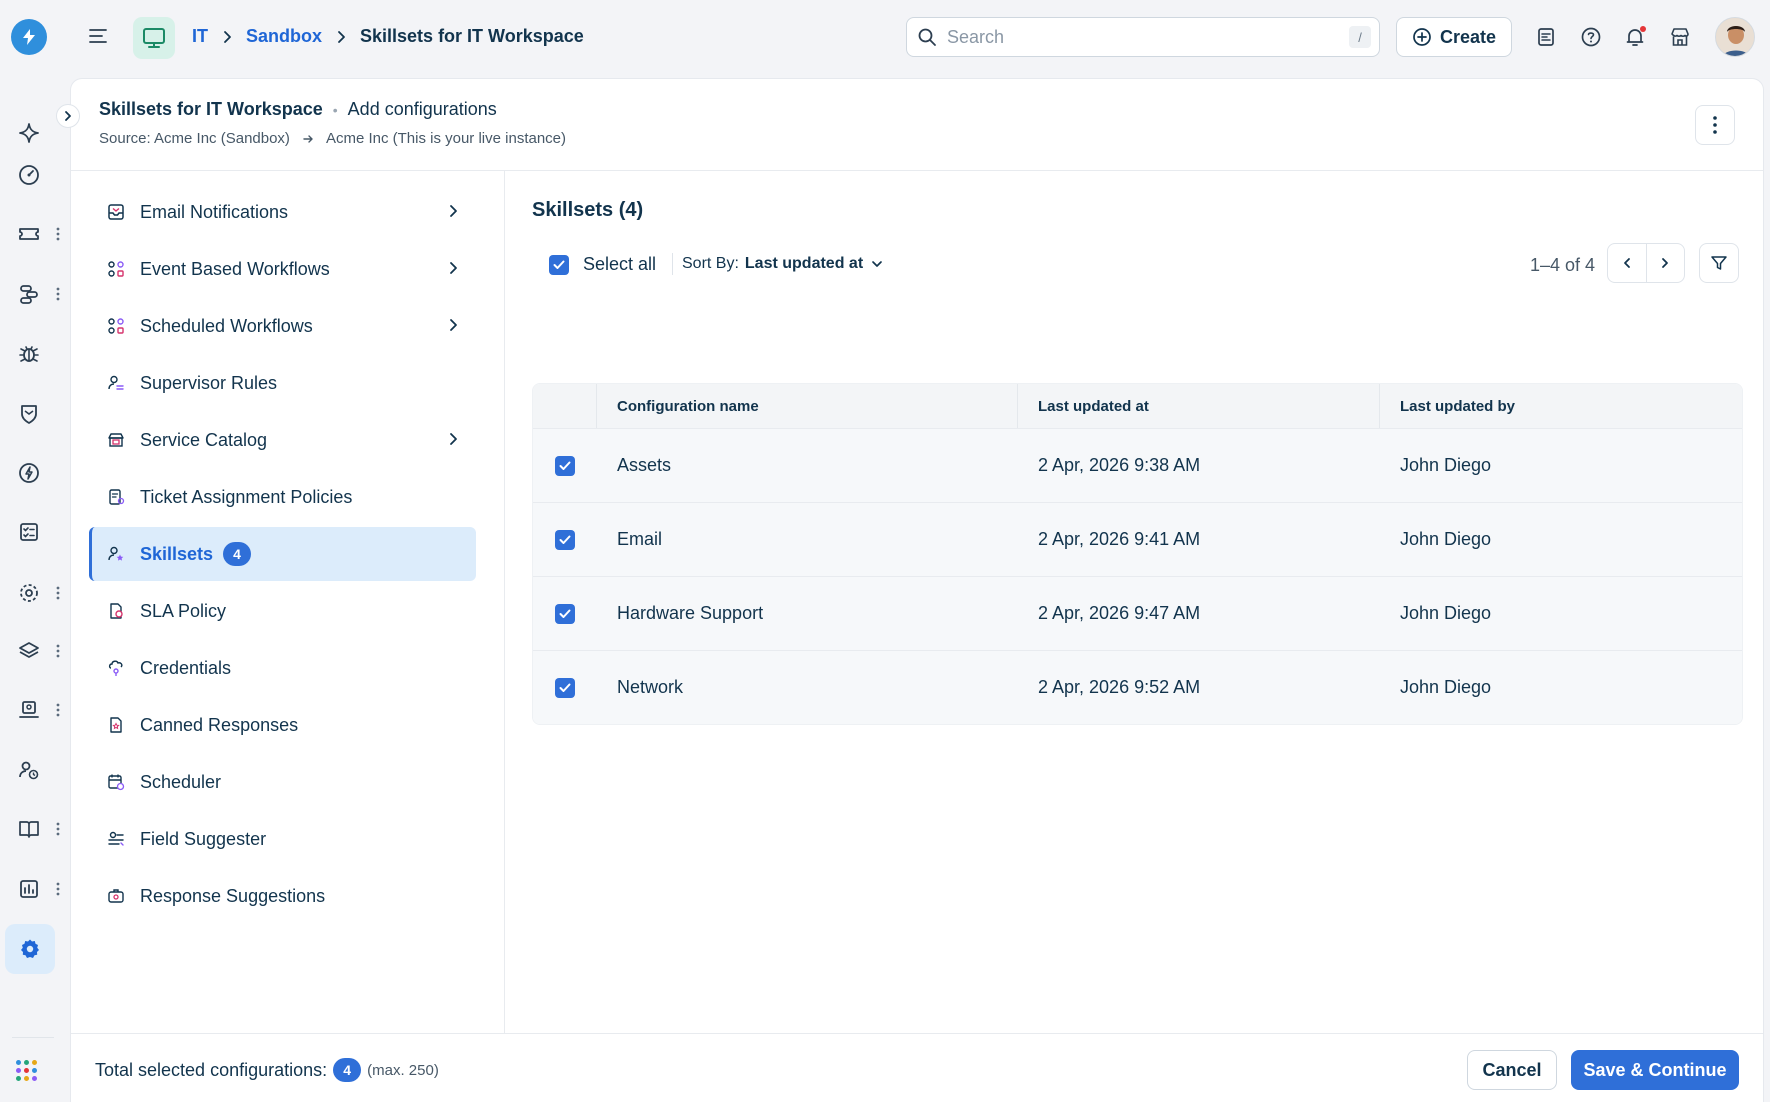  Describe the element at coordinates (282, 839) in the screenshot. I see `menu-item-field-suggester: Field Suggester` at that location.